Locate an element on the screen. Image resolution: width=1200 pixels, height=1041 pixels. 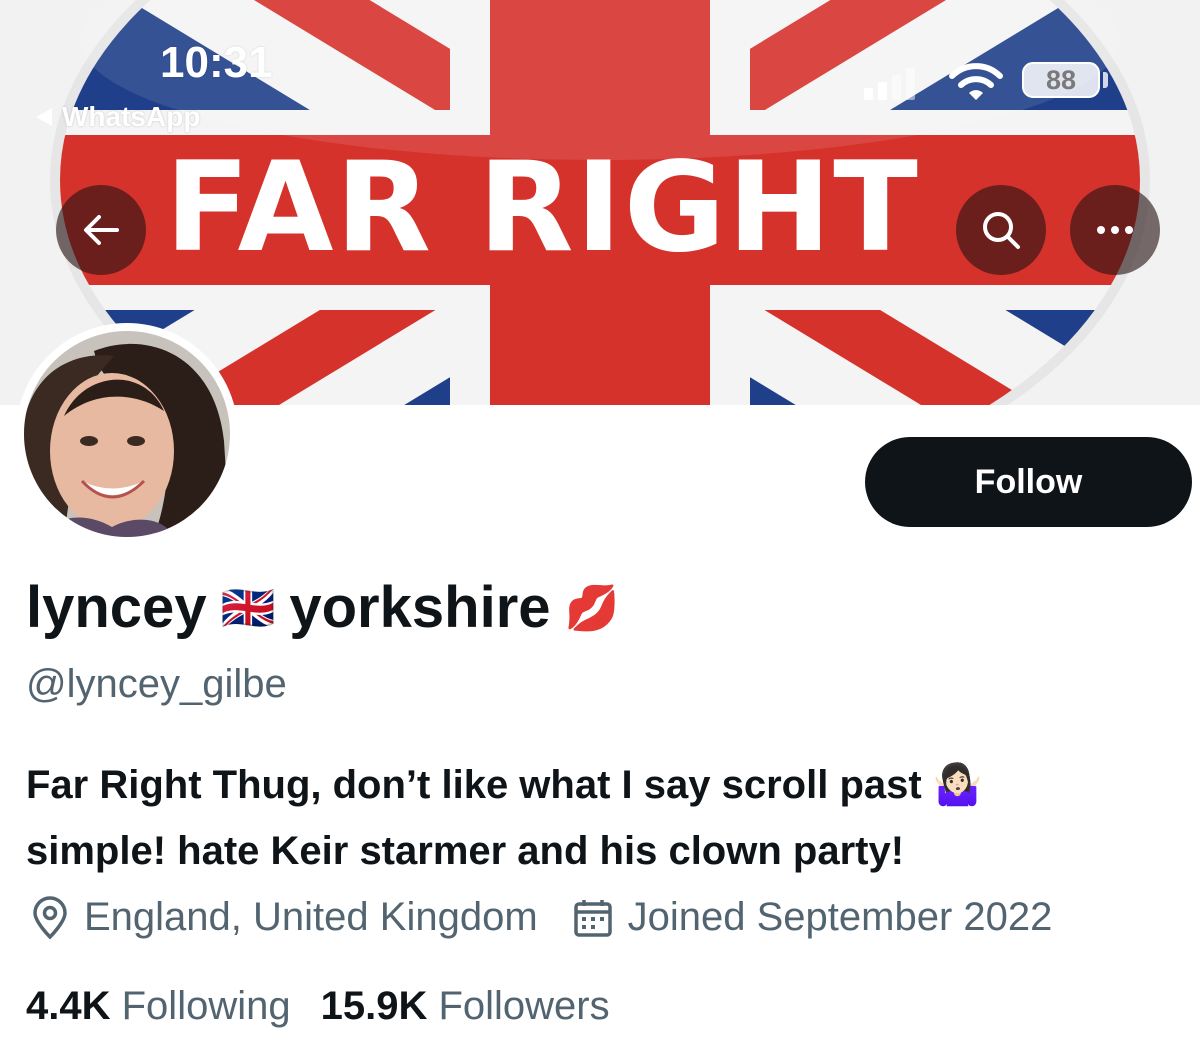
arrow-left-icon is located at coordinates (101, 230).